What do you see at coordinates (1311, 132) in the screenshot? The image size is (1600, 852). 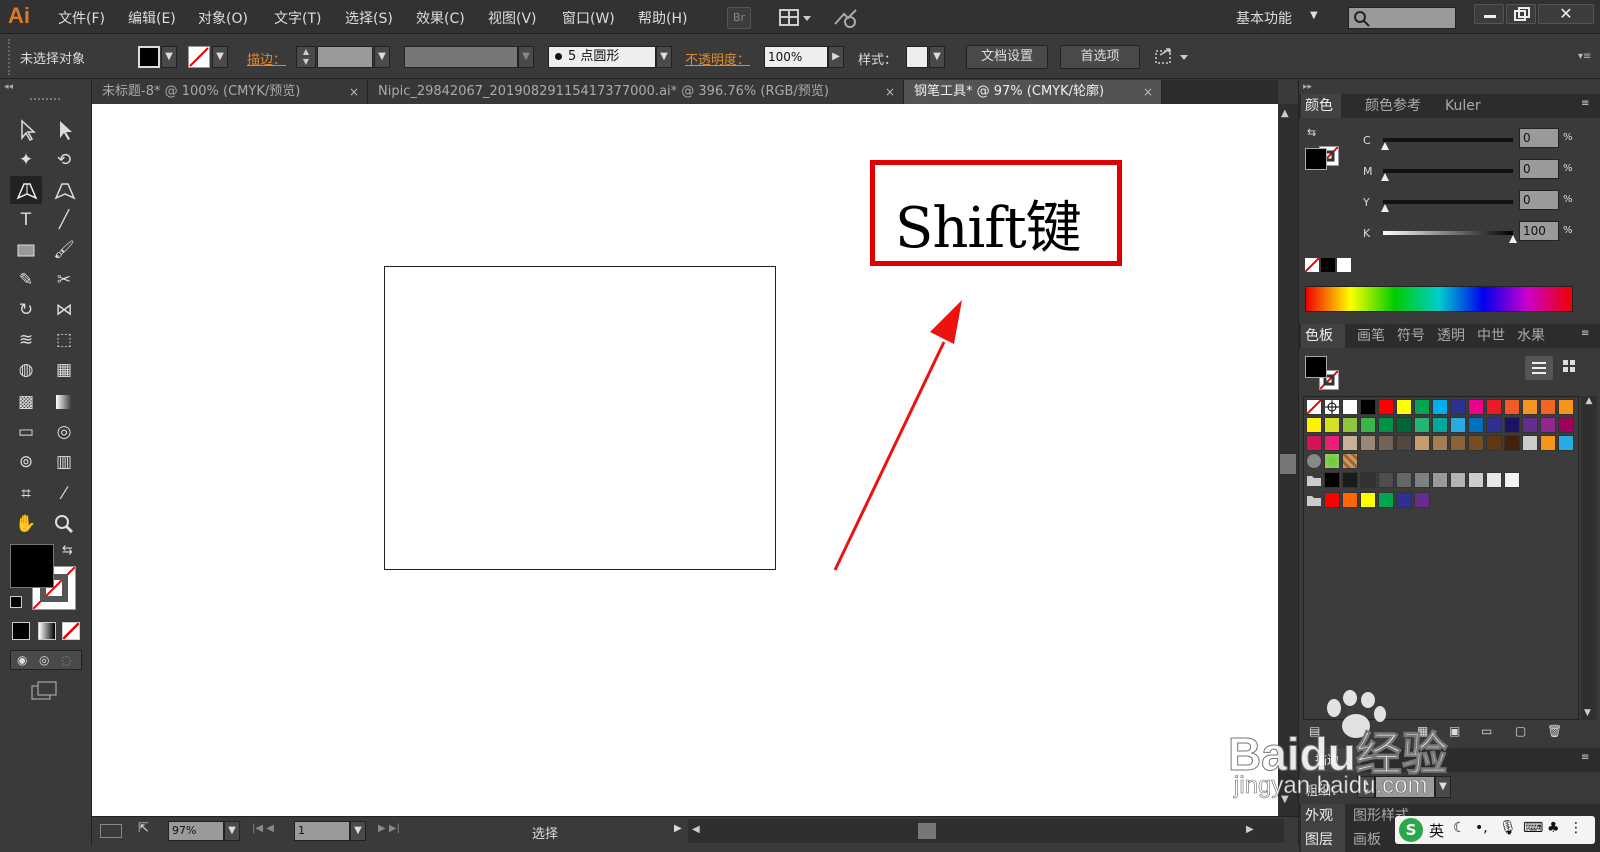 I see `color-panel-swap-icon: ⇆` at bounding box center [1311, 132].